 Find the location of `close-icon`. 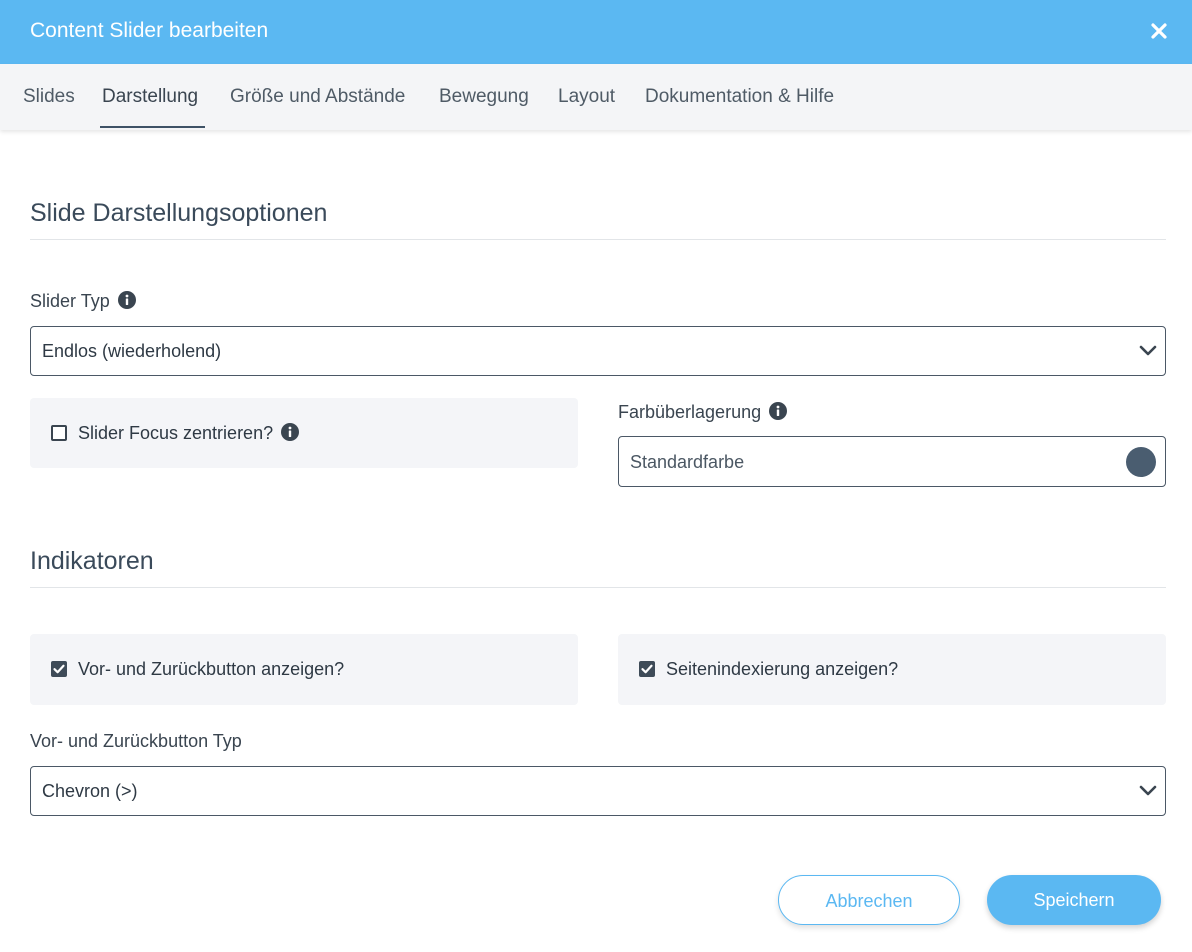

close-icon is located at coordinates (1159, 31).